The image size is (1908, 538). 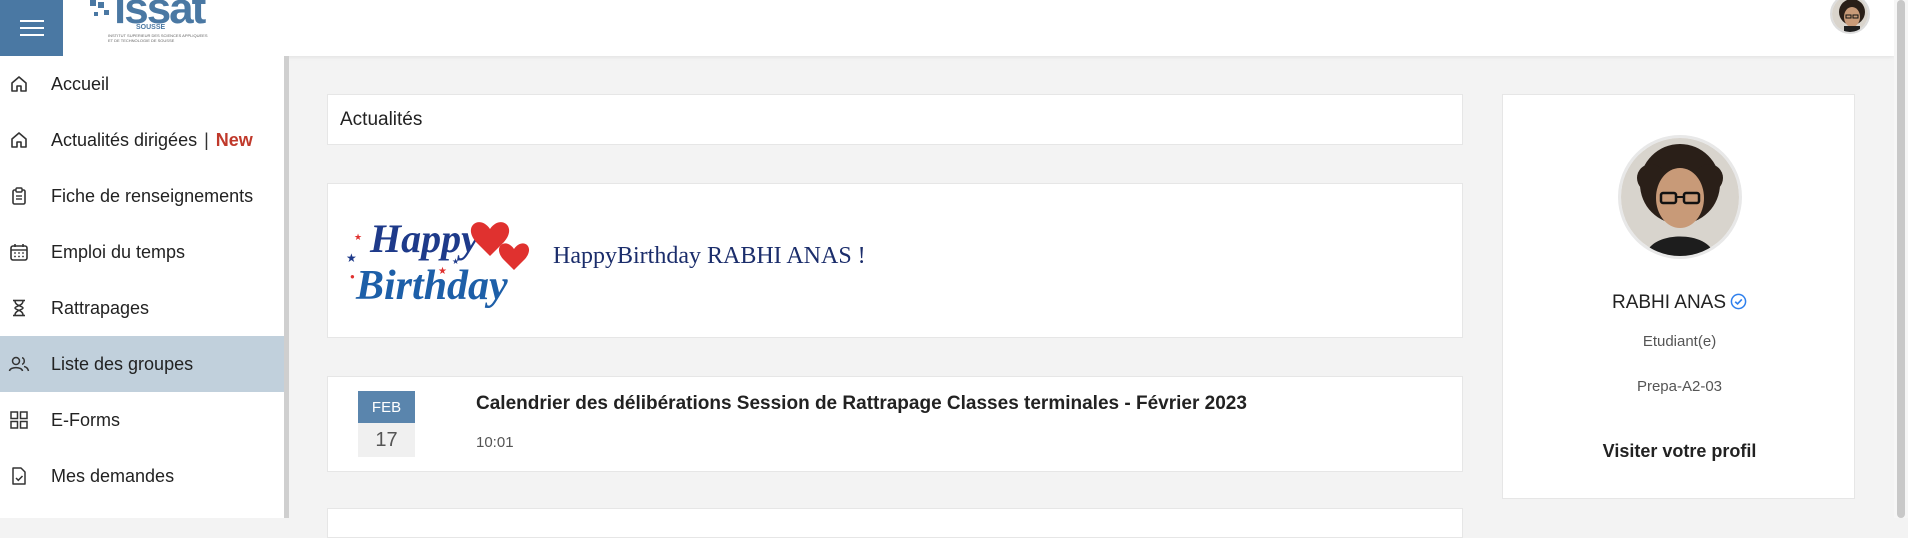 I want to click on news-time: 10:01, so click(x=495, y=442).